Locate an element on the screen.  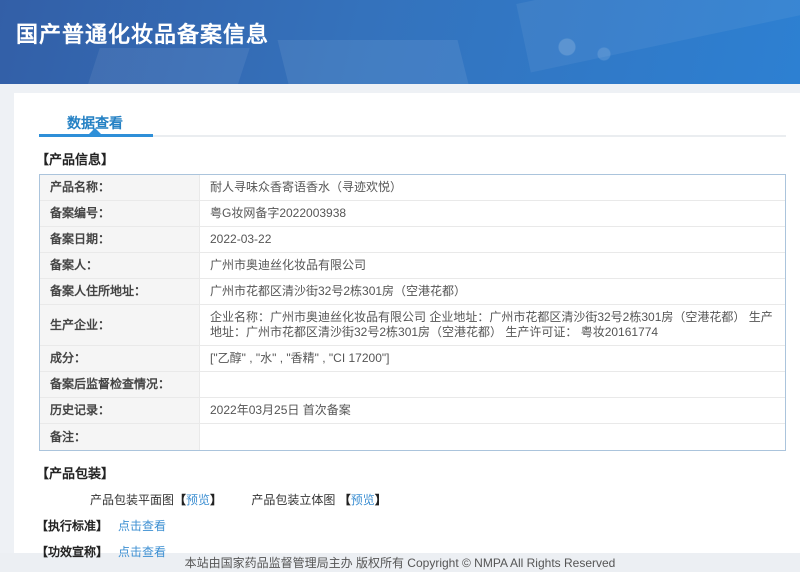
efficacy-claim-label: 【功效宣称】 is located at coordinates (72, 552).